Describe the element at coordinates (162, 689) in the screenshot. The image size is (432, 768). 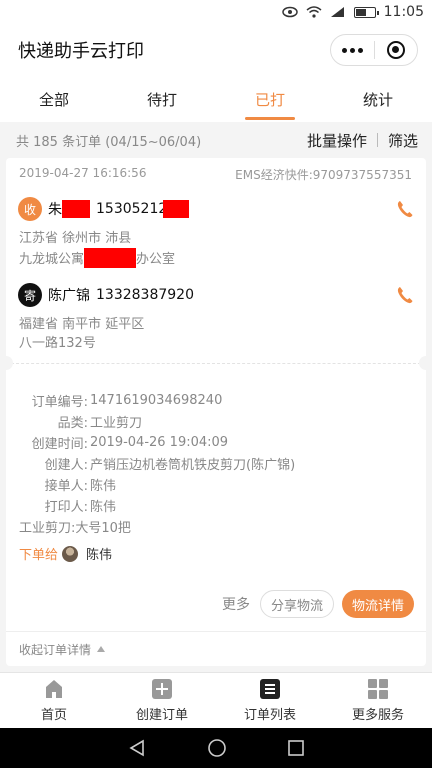
I see `add-order-icon` at that location.